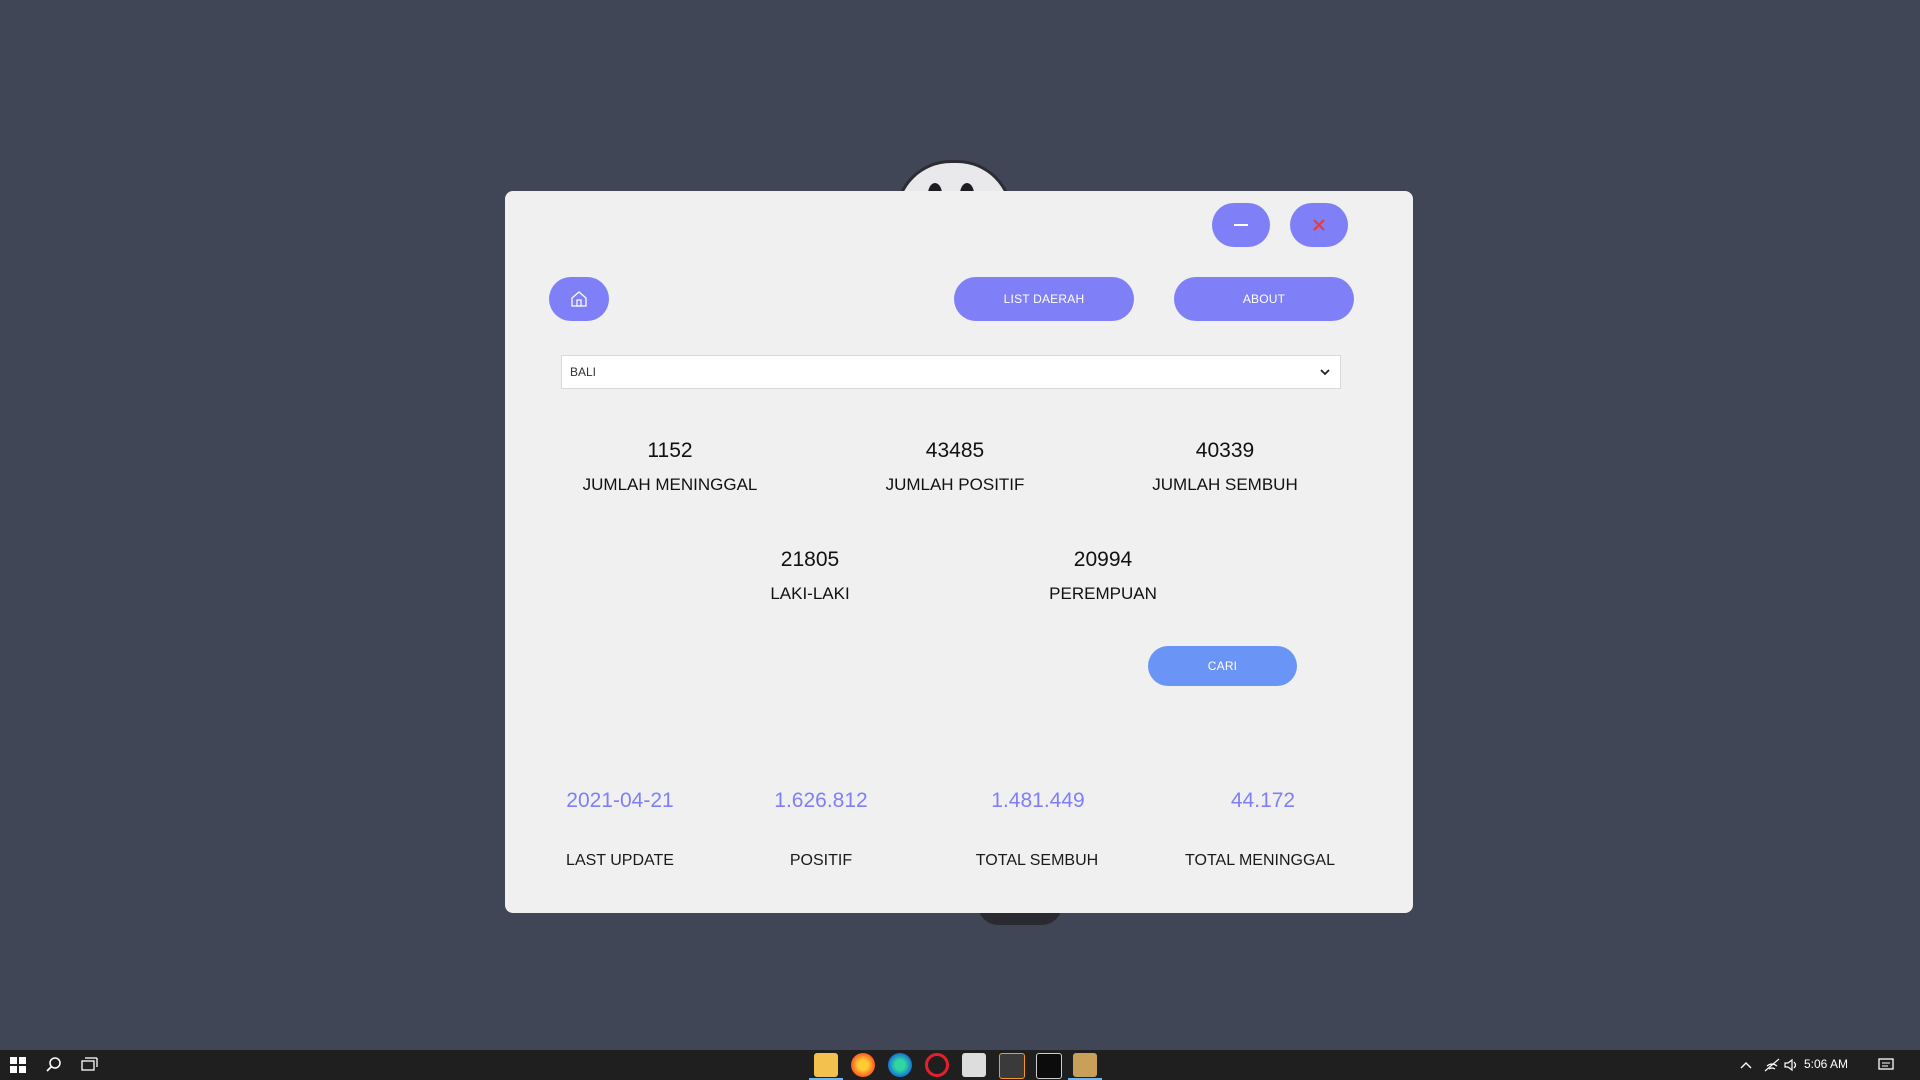  I want to click on home-button, so click(579, 299).